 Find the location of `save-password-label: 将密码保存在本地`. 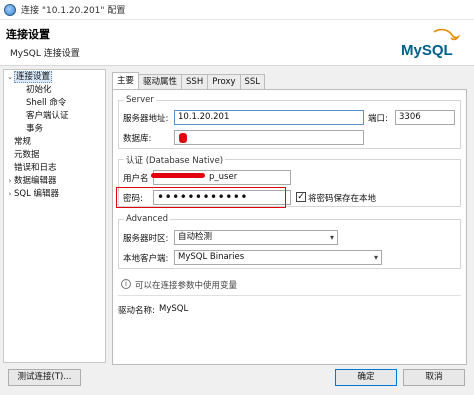

save-password-label: 将密码保存在本地 is located at coordinates (342, 199).